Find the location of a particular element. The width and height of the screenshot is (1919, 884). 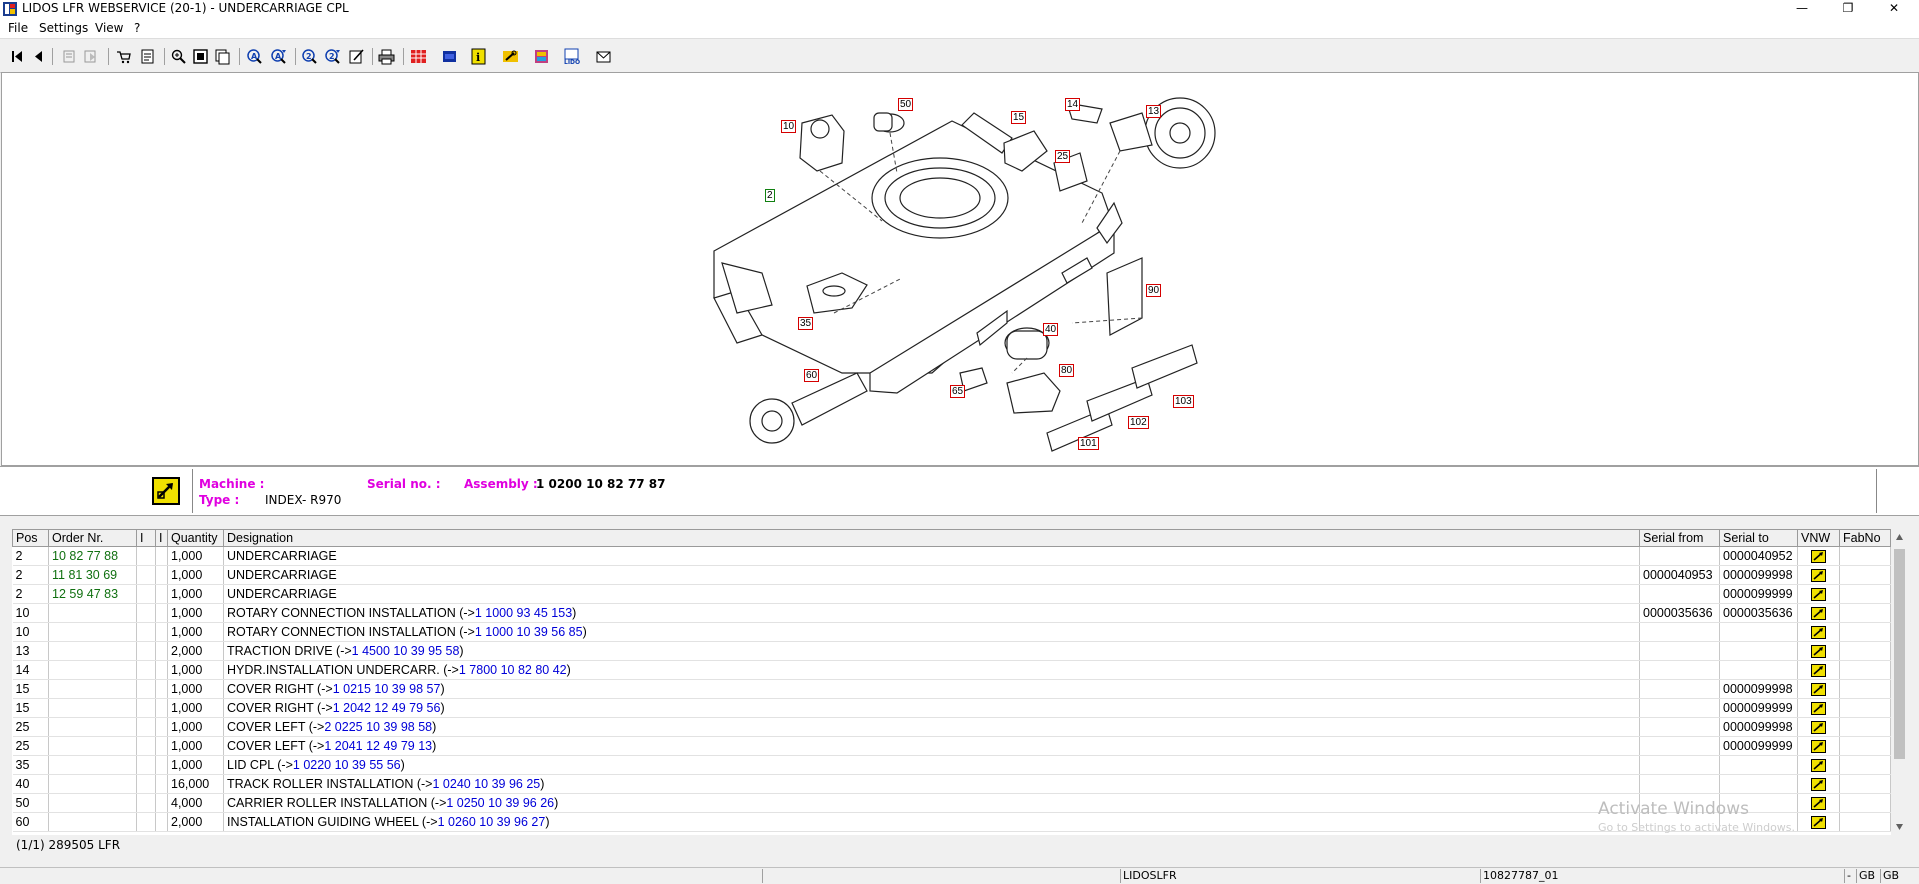

layers-icon is located at coordinates (449, 56).